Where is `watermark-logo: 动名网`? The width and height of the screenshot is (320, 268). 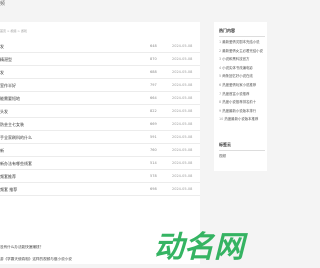 watermark-logo: 动名网 is located at coordinates (209, 246).